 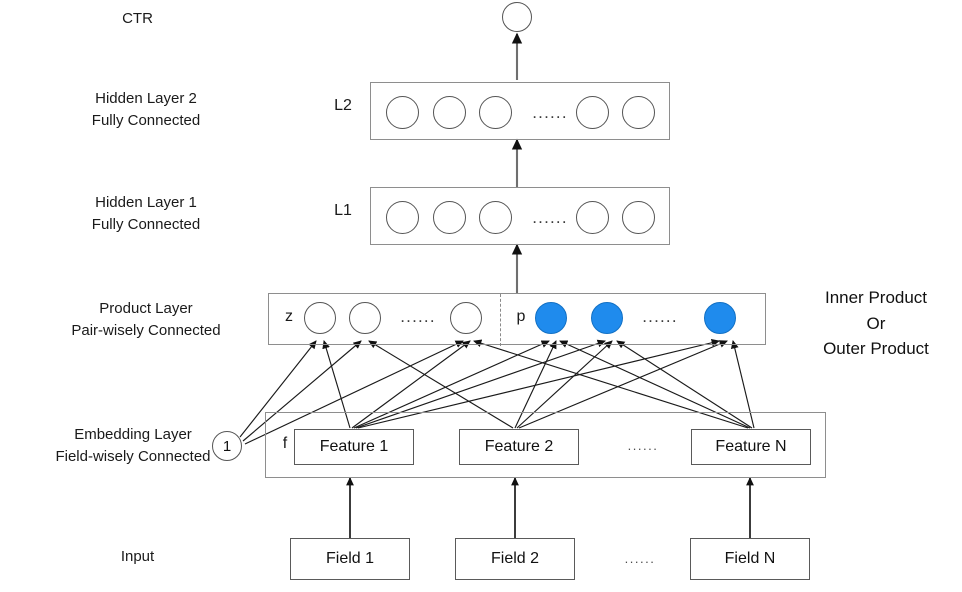 I want to click on band-tag-f: f, so click(x=285, y=443).